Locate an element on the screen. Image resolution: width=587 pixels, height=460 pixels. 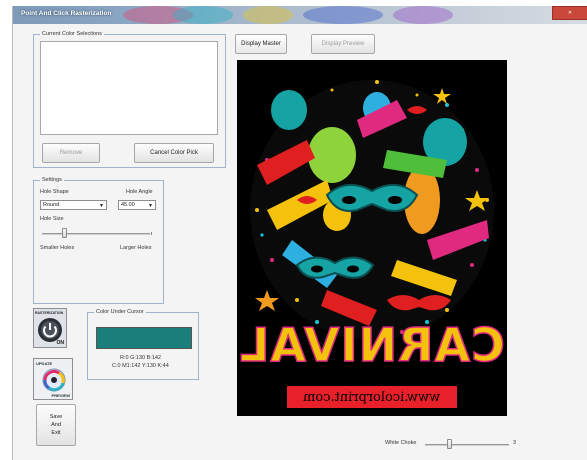
preview-refresh-icon is located at coordinates (54, 380).